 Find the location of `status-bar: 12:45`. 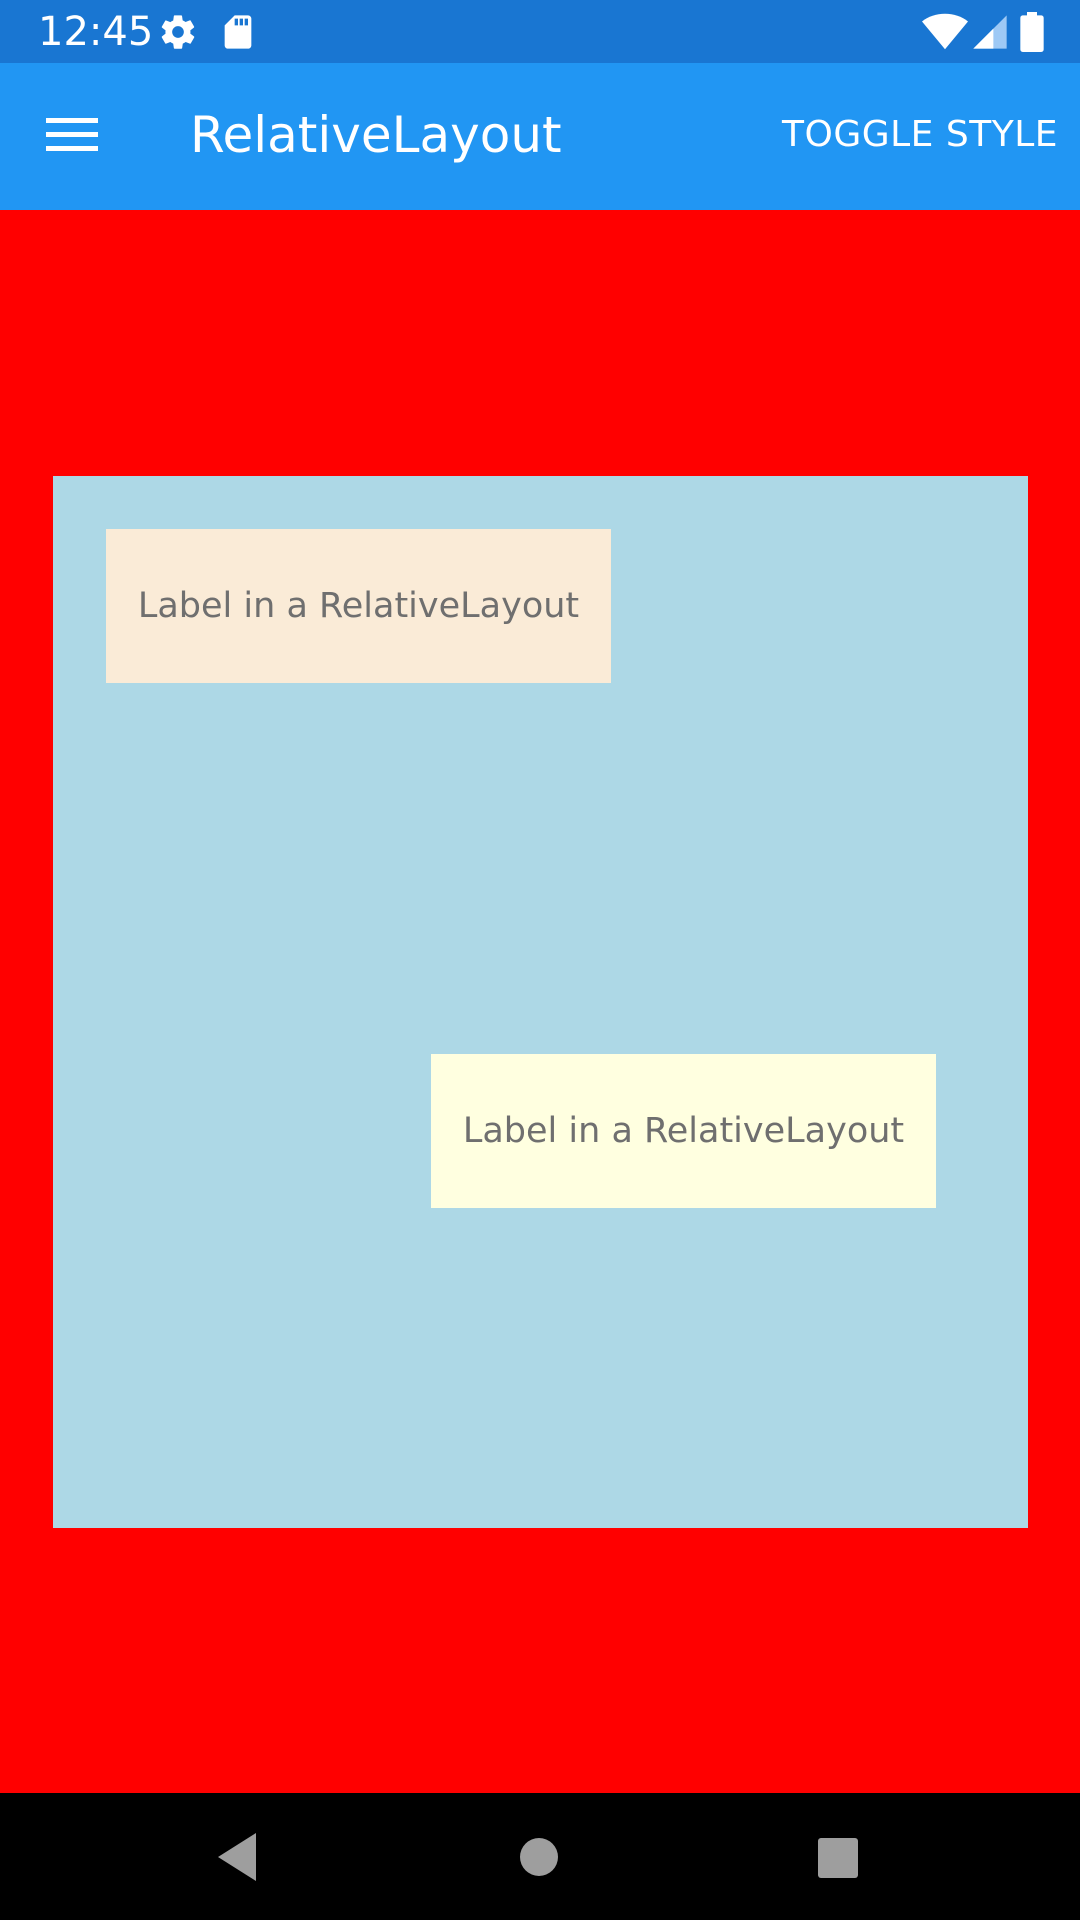

status-bar: 12:45 is located at coordinates (540, 31).